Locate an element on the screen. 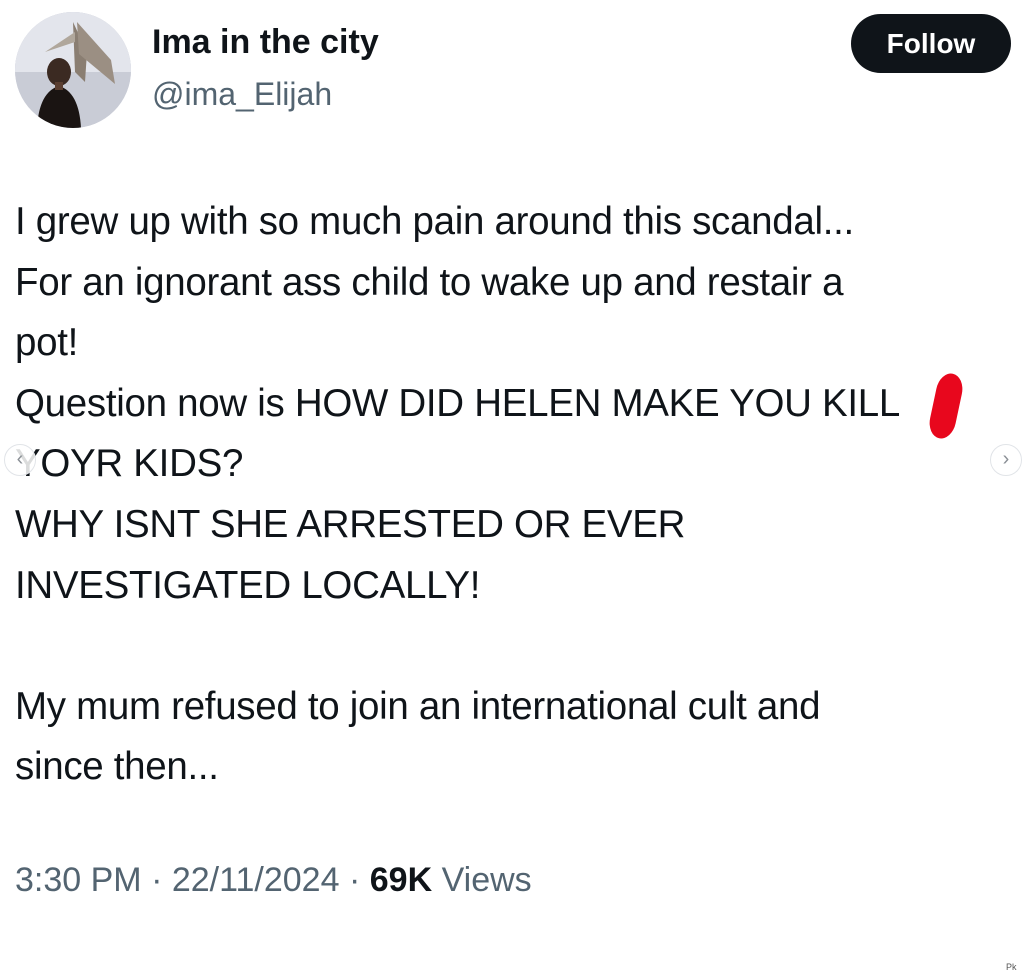 The width and height of the screenshot is (1024, 972). views-count: 69K is located at coordinates (401, 880).